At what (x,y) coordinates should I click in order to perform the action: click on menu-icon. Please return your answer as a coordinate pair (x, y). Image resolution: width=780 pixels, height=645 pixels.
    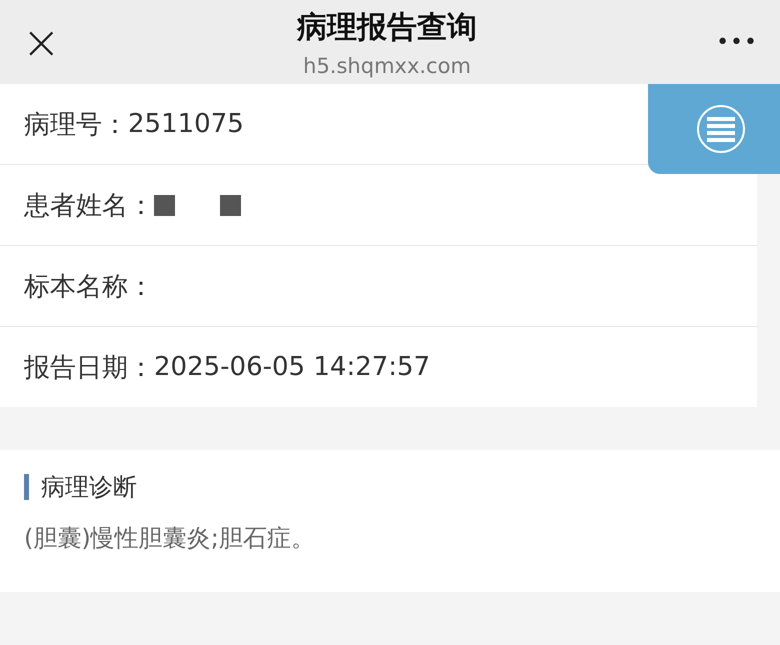
    Looking at the image, I should click on (721, 129).